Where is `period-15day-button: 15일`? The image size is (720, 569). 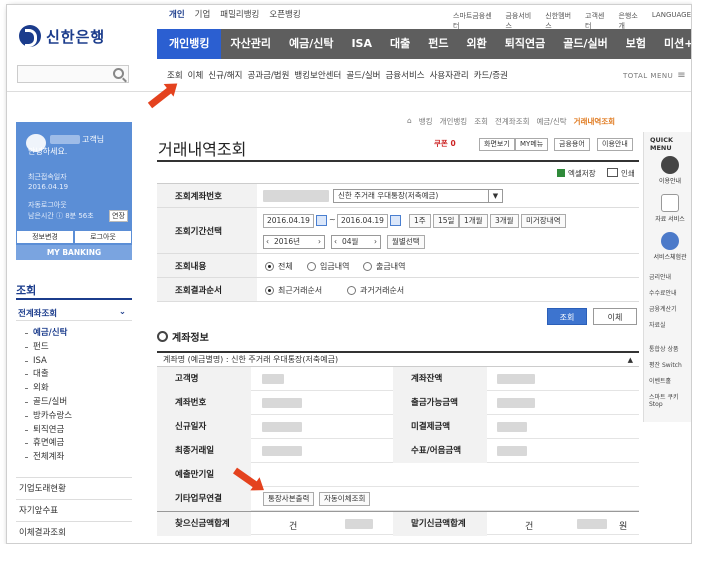
period-15day-button: 15일 is located at coordinates (446, 221).